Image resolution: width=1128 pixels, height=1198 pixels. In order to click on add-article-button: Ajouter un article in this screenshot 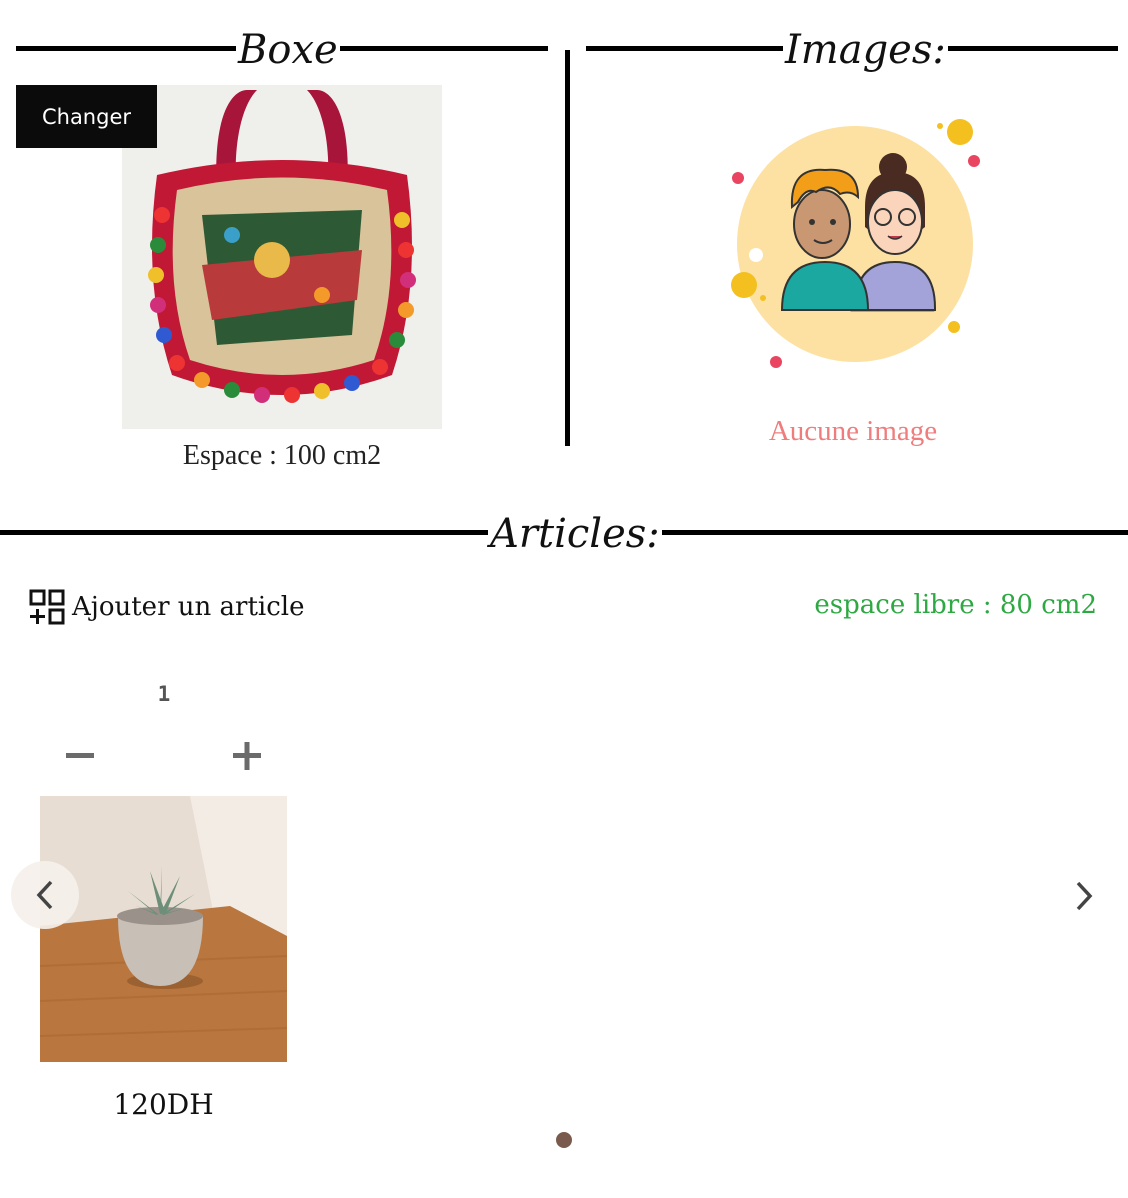, I will do `click(166, 607)`.